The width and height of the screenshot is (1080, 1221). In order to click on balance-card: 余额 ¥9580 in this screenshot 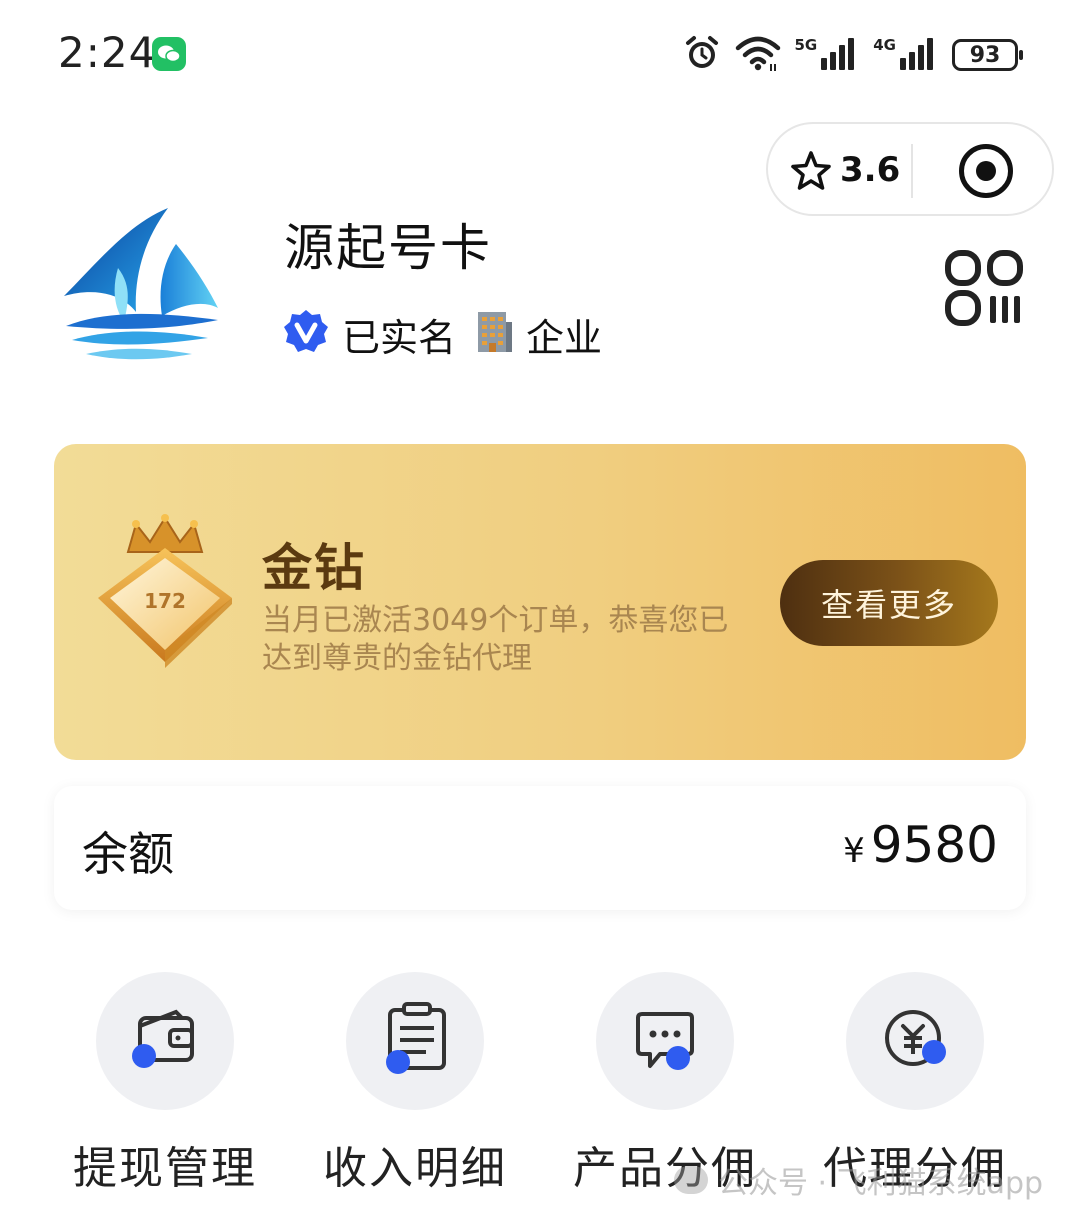, I will do `click(540, 848)`.